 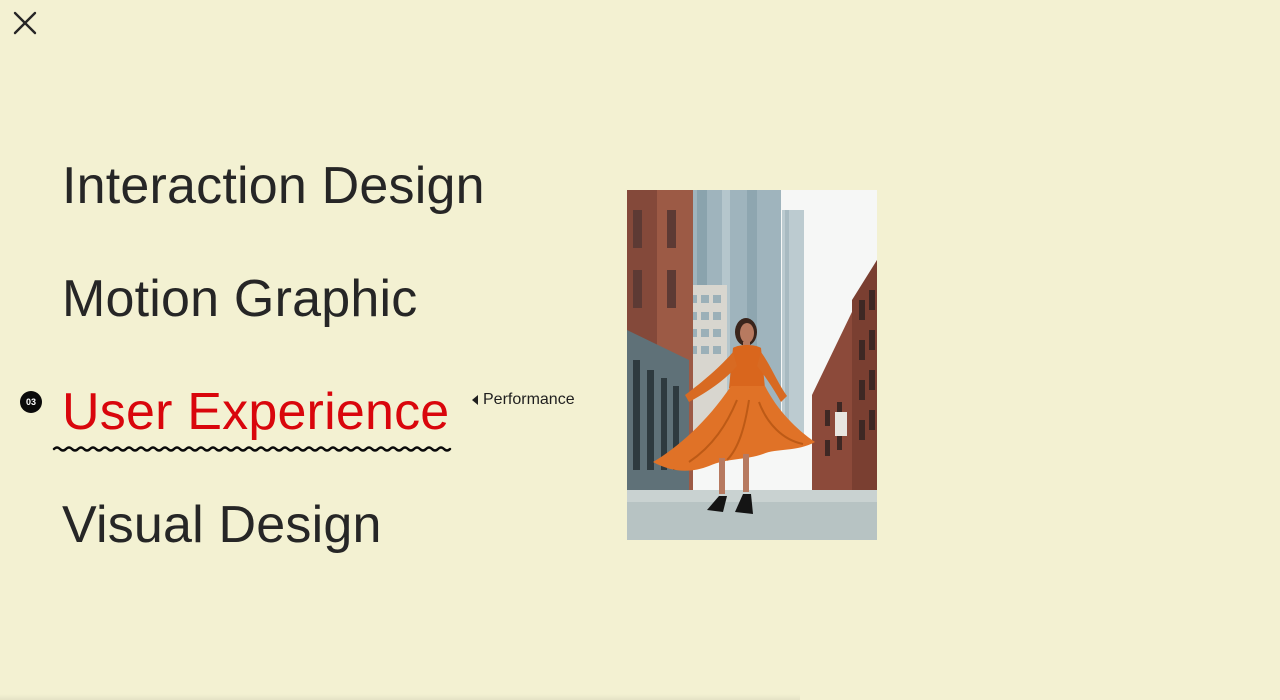 I want to click on preview-image, so click(x=752, y=365).